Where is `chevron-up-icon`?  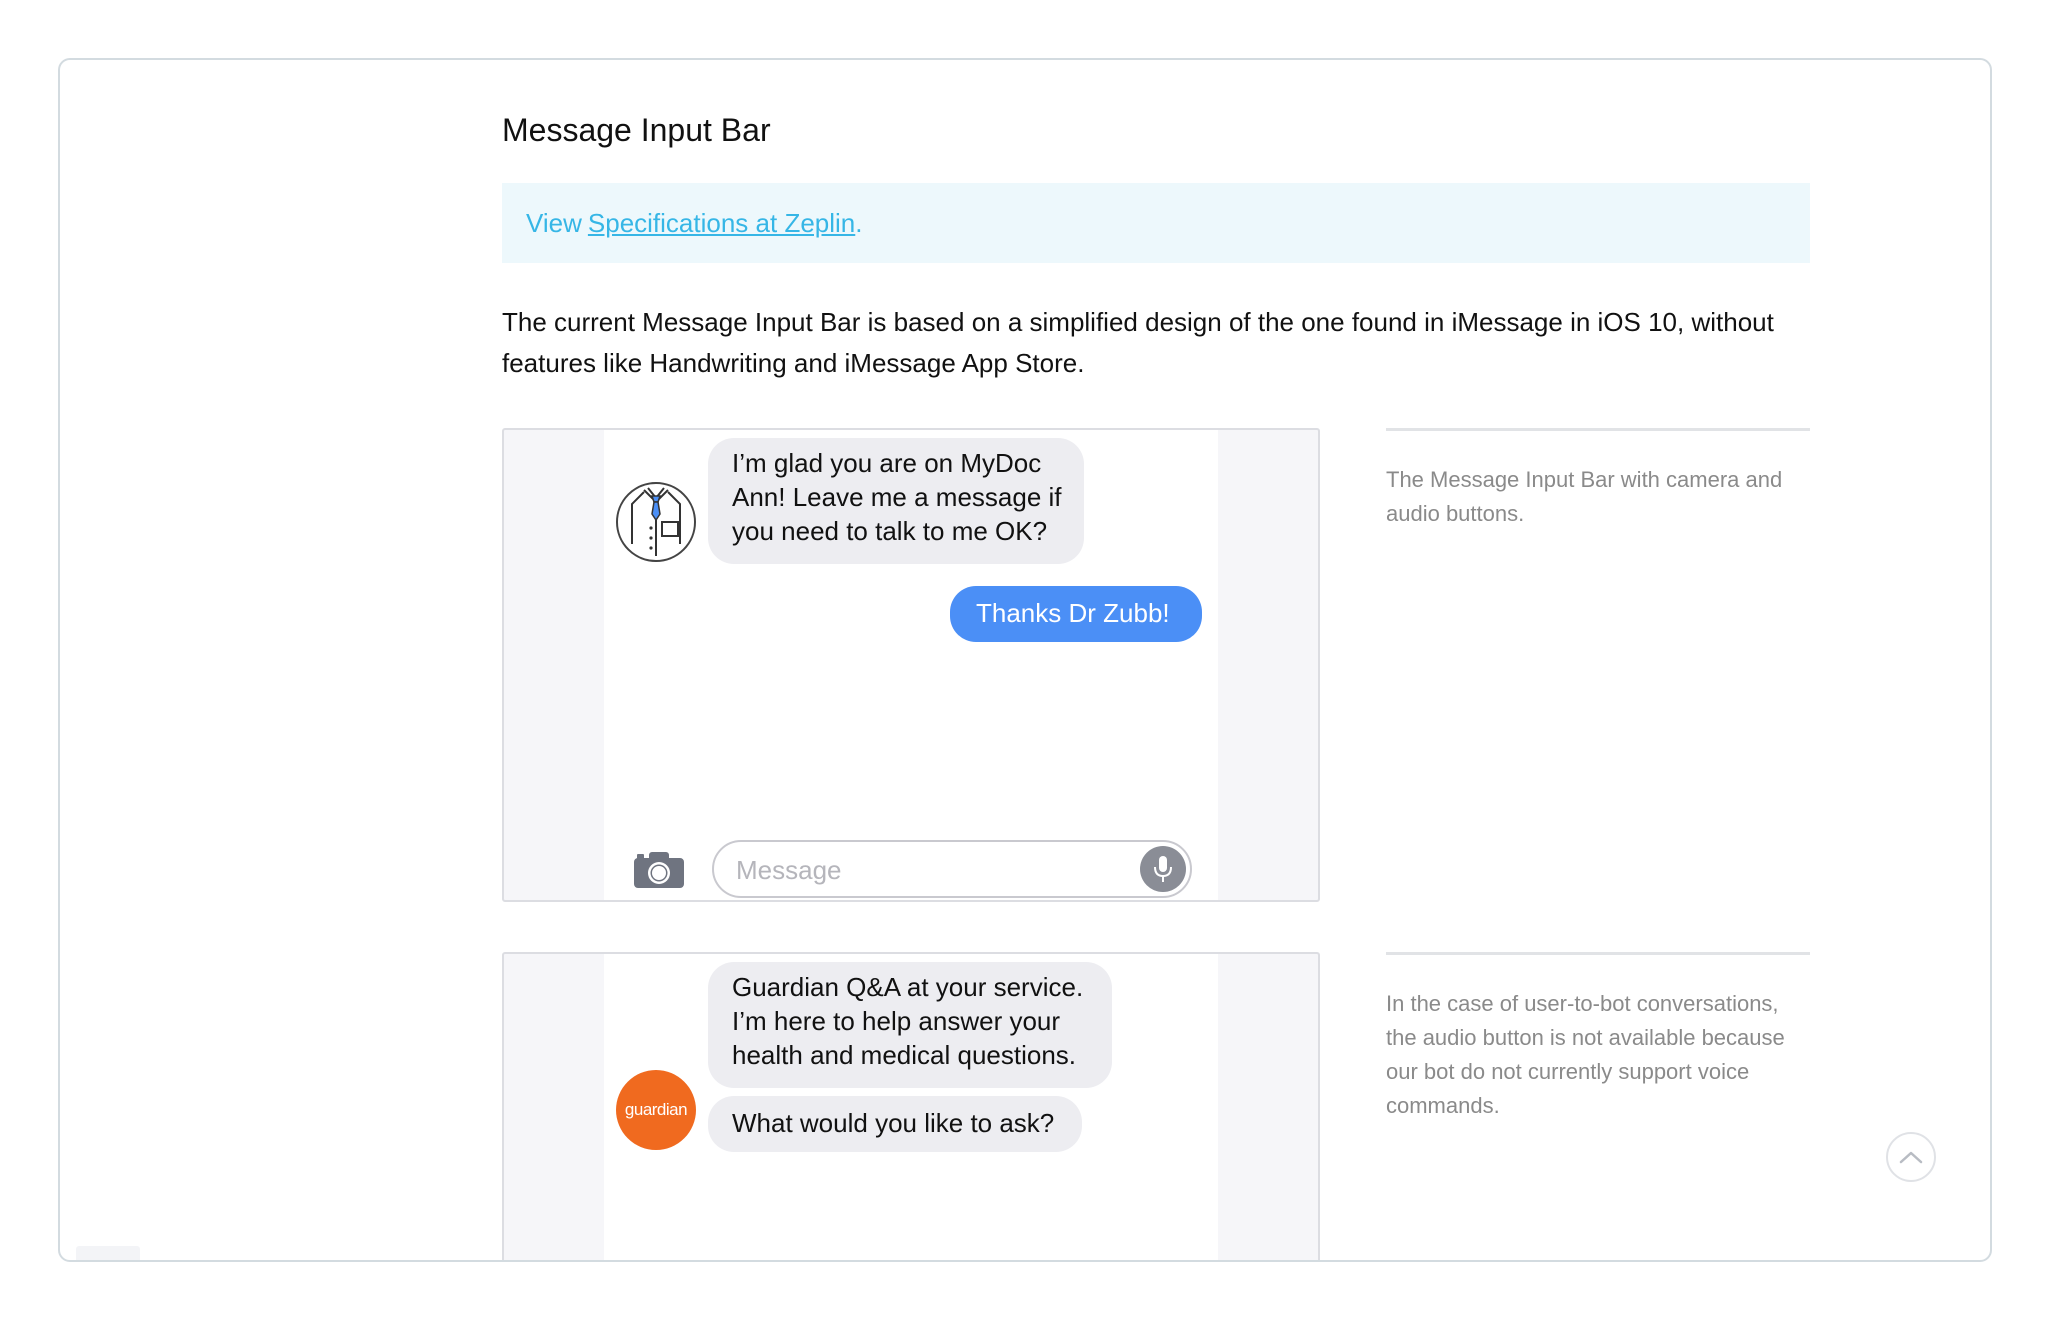
chevron-up-icon is located at coordinates (1911, 1157).